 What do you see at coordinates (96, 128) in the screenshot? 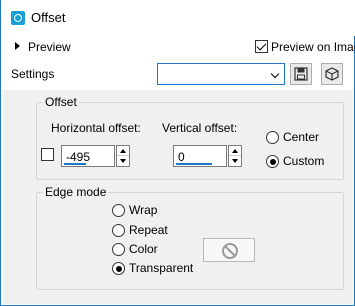
I see `horizontal-offset-label: Horizontal offset:` at bounding box center [96, 128].